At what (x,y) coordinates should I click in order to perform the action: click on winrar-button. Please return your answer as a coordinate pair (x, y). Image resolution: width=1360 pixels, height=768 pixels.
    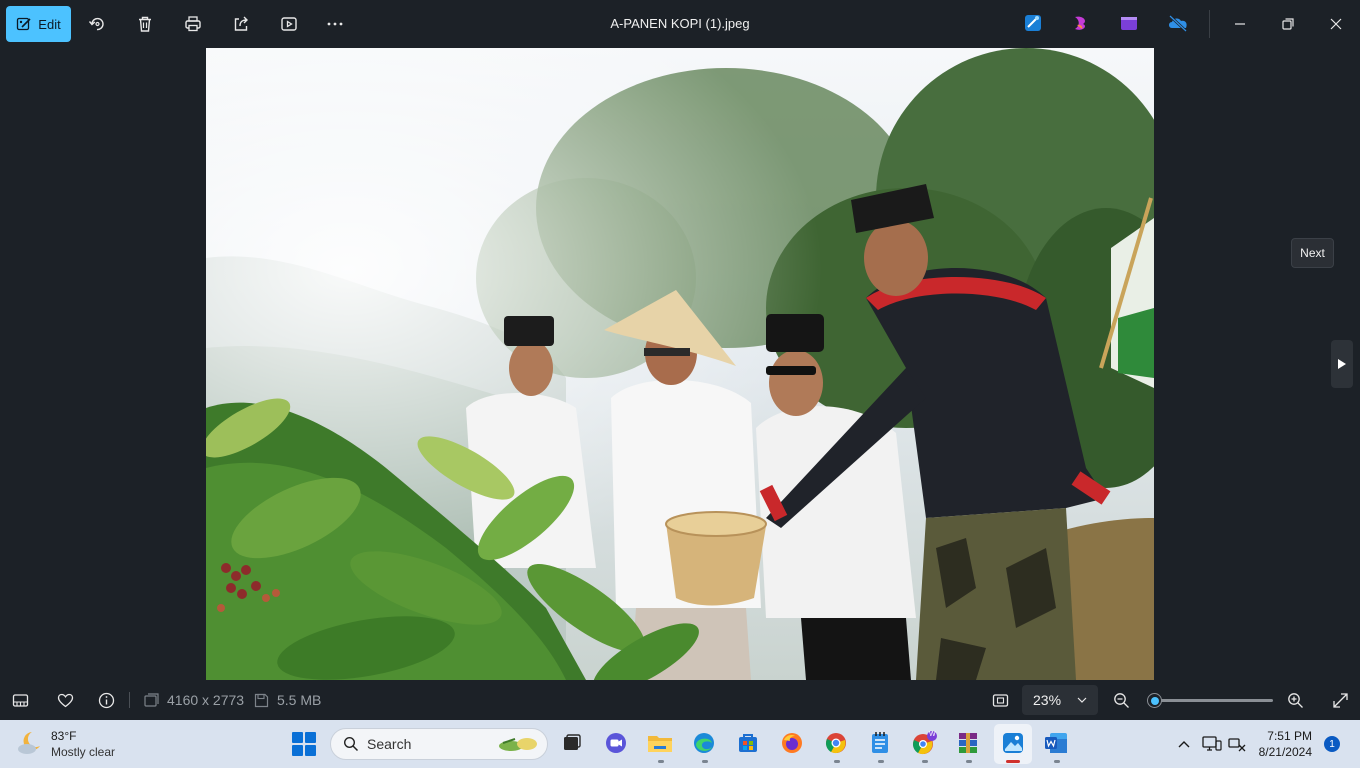
    Looking at the image, I should click on (968, 743).